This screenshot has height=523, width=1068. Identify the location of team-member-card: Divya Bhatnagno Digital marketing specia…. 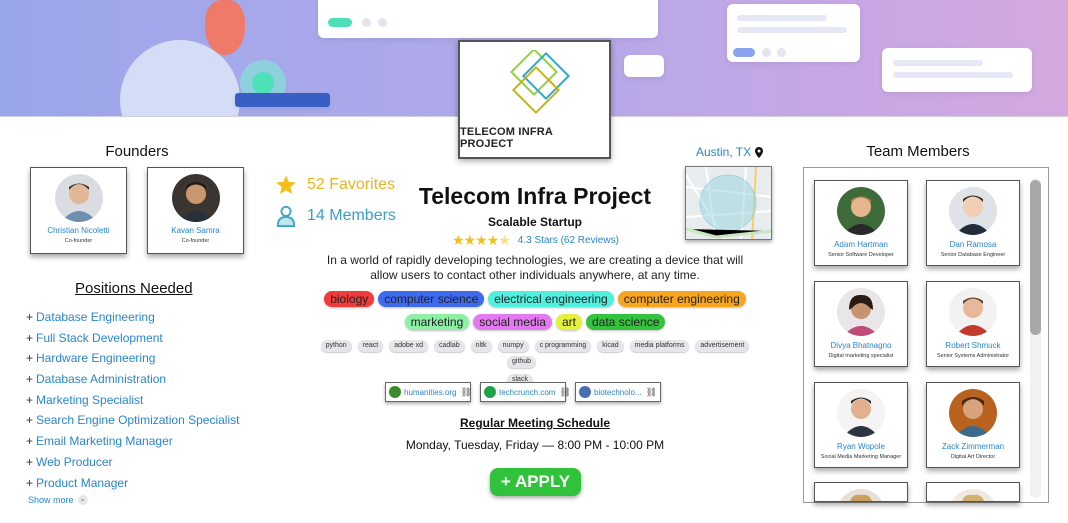
(861, 324).